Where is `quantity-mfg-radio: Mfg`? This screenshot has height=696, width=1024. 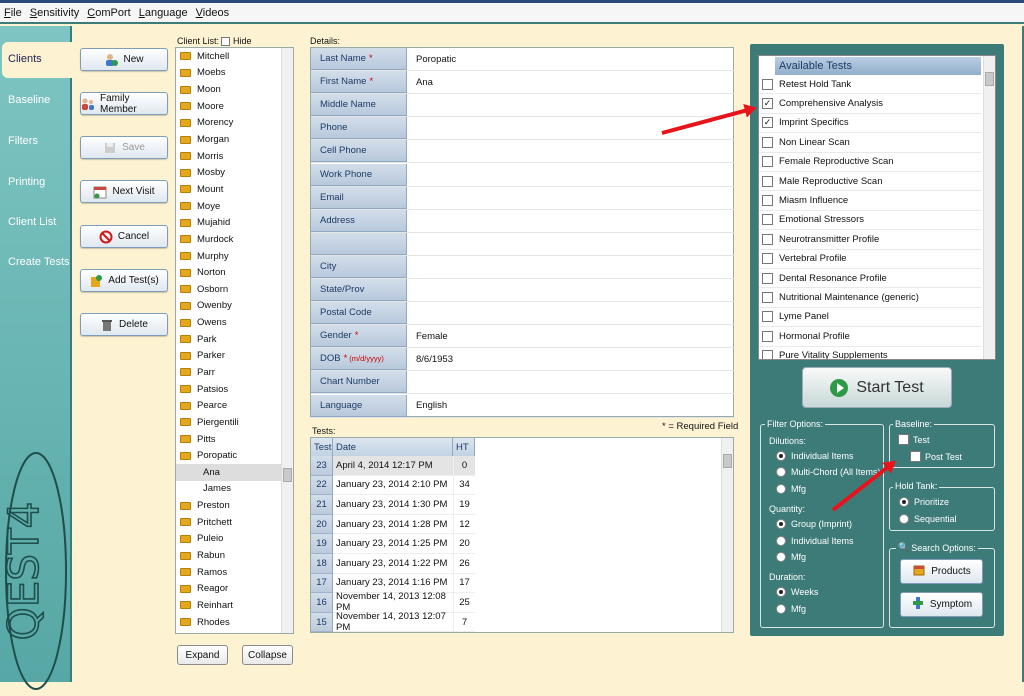
quantity-mfg-radio: Mfg is located at coordinates (791, 557).